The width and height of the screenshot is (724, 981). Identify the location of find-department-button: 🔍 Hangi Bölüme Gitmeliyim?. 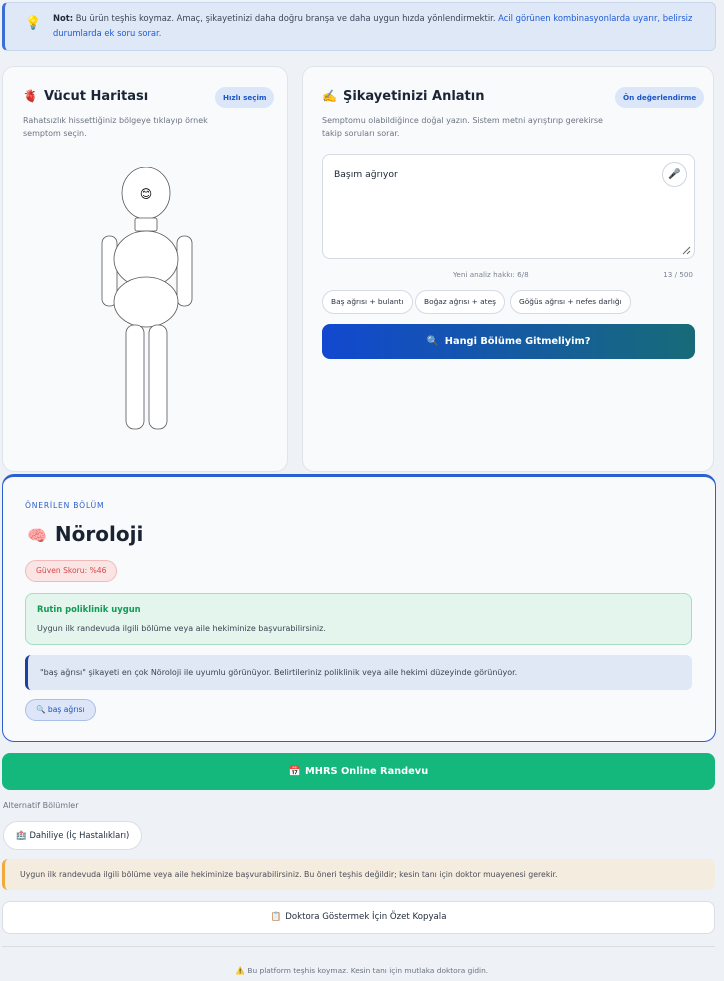
(508, 341).